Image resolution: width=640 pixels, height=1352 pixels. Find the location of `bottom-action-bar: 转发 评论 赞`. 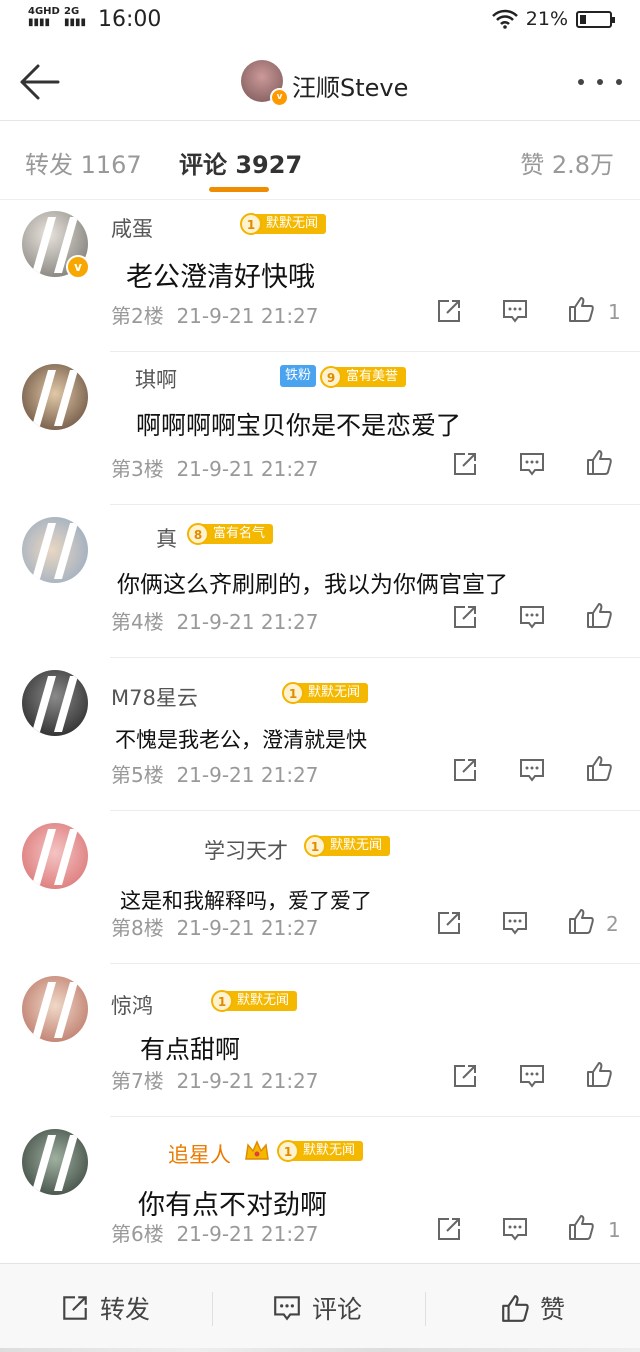

bottom-action-bar: 转发 评论 赞 is located at coordinates (320, 1307).